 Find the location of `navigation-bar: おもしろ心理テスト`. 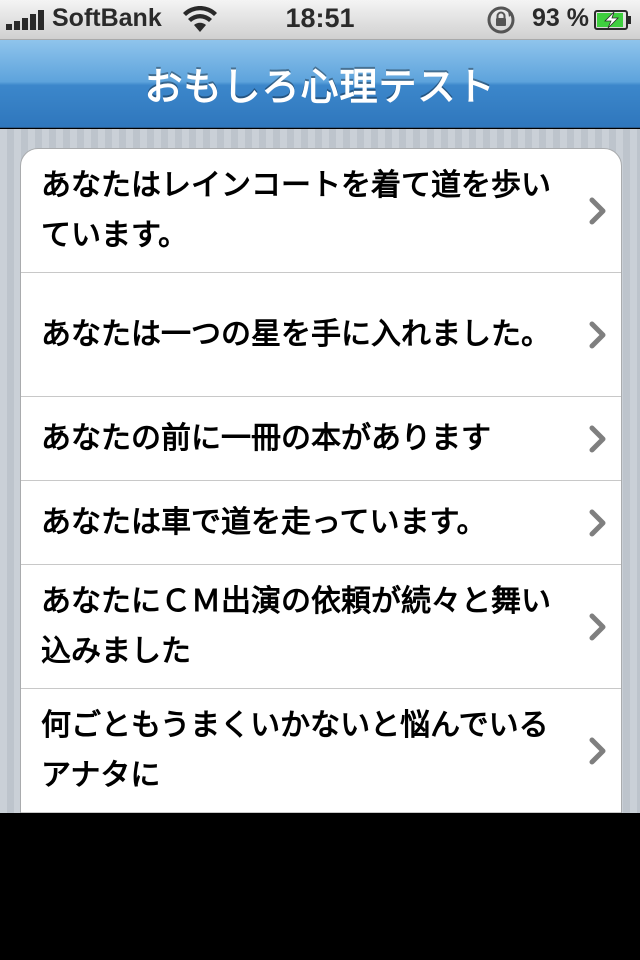

navigation-bar: おもしろ心理テスト is located at coordinates (320, 84).